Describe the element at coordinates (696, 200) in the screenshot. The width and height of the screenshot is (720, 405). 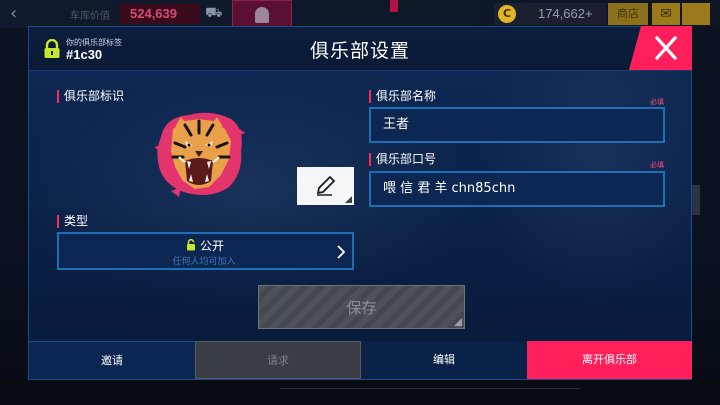
I see `background-scroll-handle` at that location.